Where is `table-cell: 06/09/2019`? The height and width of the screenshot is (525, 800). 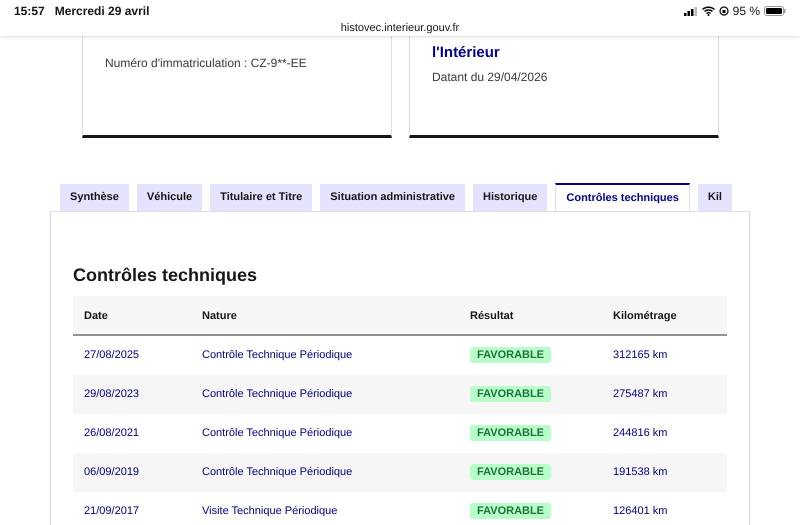
table-cell: 06/09/2019 is located at coordinates (112, 472).